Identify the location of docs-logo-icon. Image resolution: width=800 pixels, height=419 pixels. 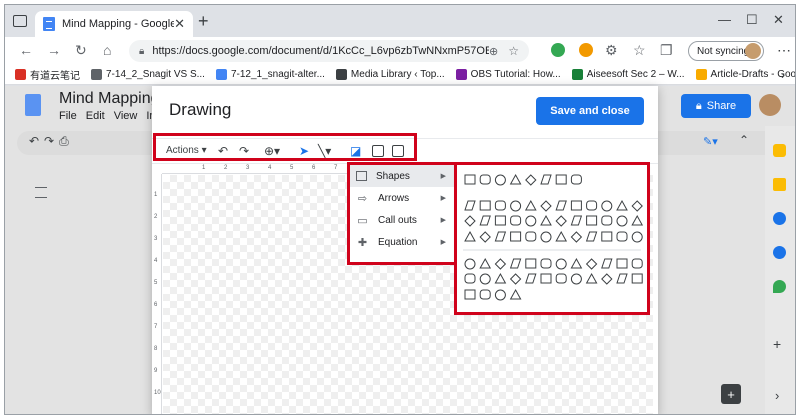
(33, 105).